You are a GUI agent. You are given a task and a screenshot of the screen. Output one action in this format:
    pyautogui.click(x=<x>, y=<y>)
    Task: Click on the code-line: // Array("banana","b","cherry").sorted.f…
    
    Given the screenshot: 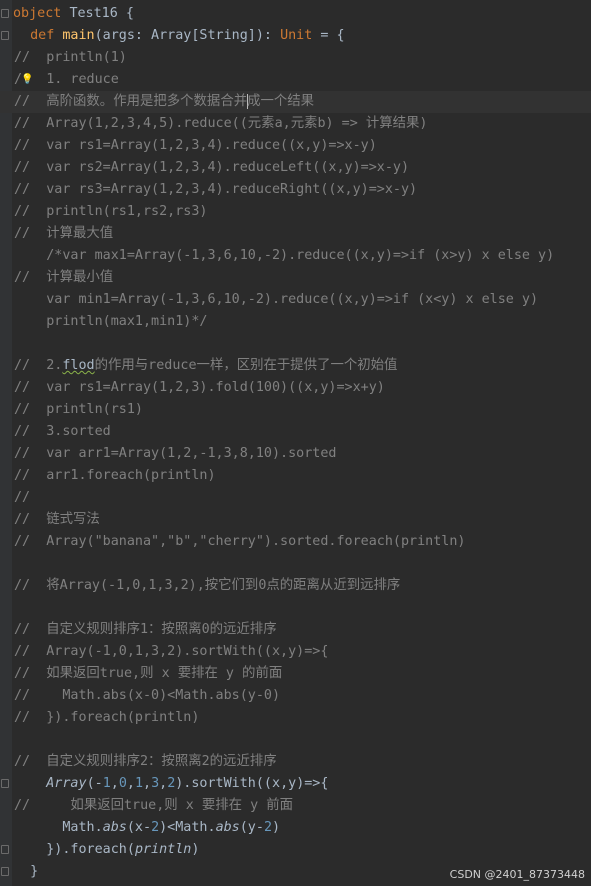 What is the action you would take?
    pyautogui.click(x=295, y=542)
    